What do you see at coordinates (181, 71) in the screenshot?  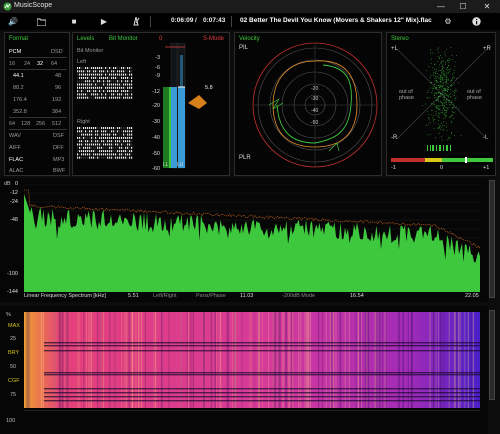 I see `meter-peak-hold` at bounding box center [181, 71].